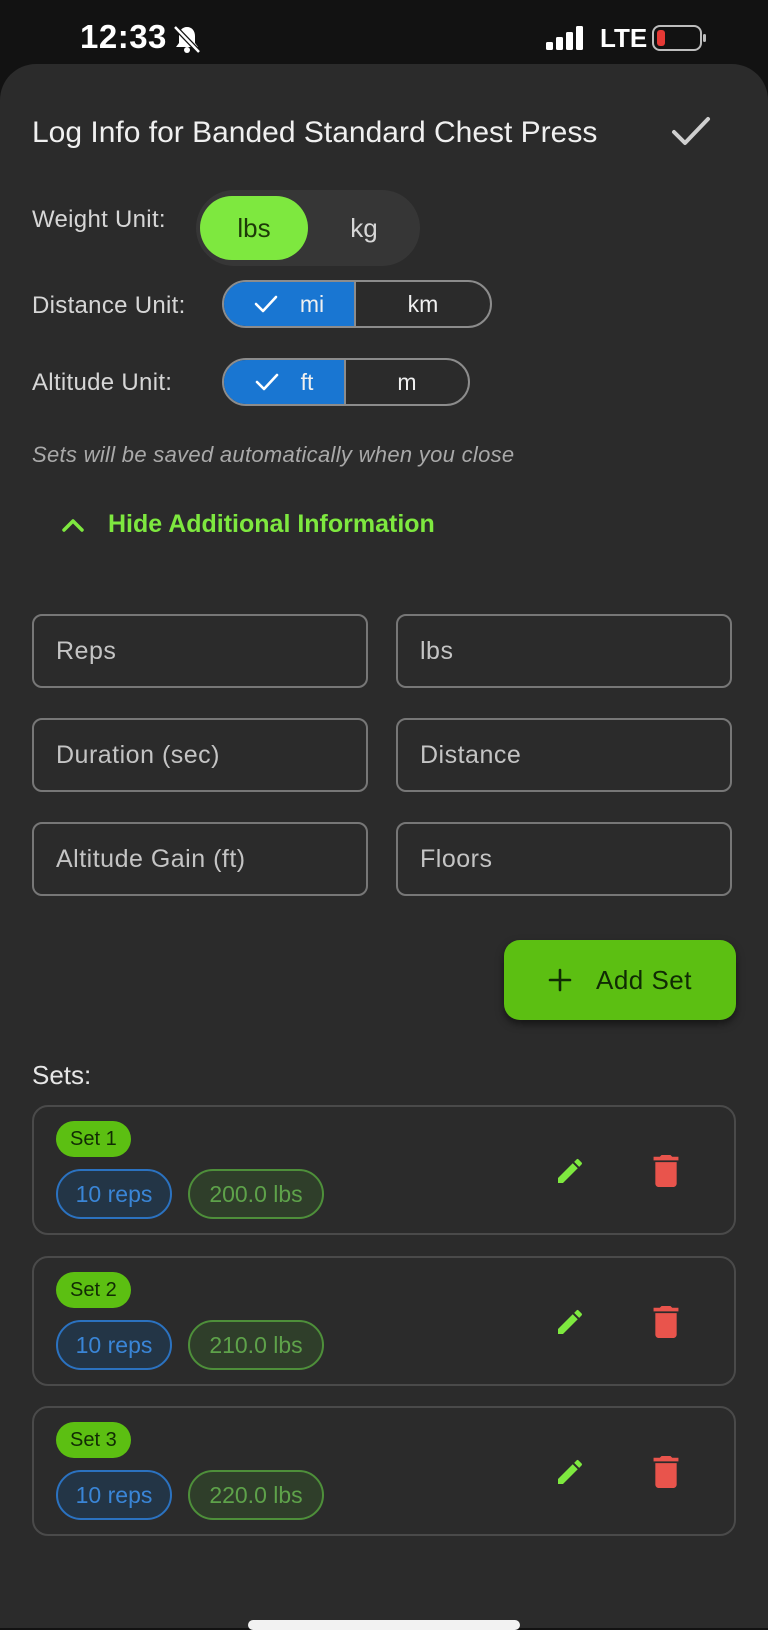  I want to click on set-card: Set 3 10 reps 220.0 lbs, so click(384, 1471).